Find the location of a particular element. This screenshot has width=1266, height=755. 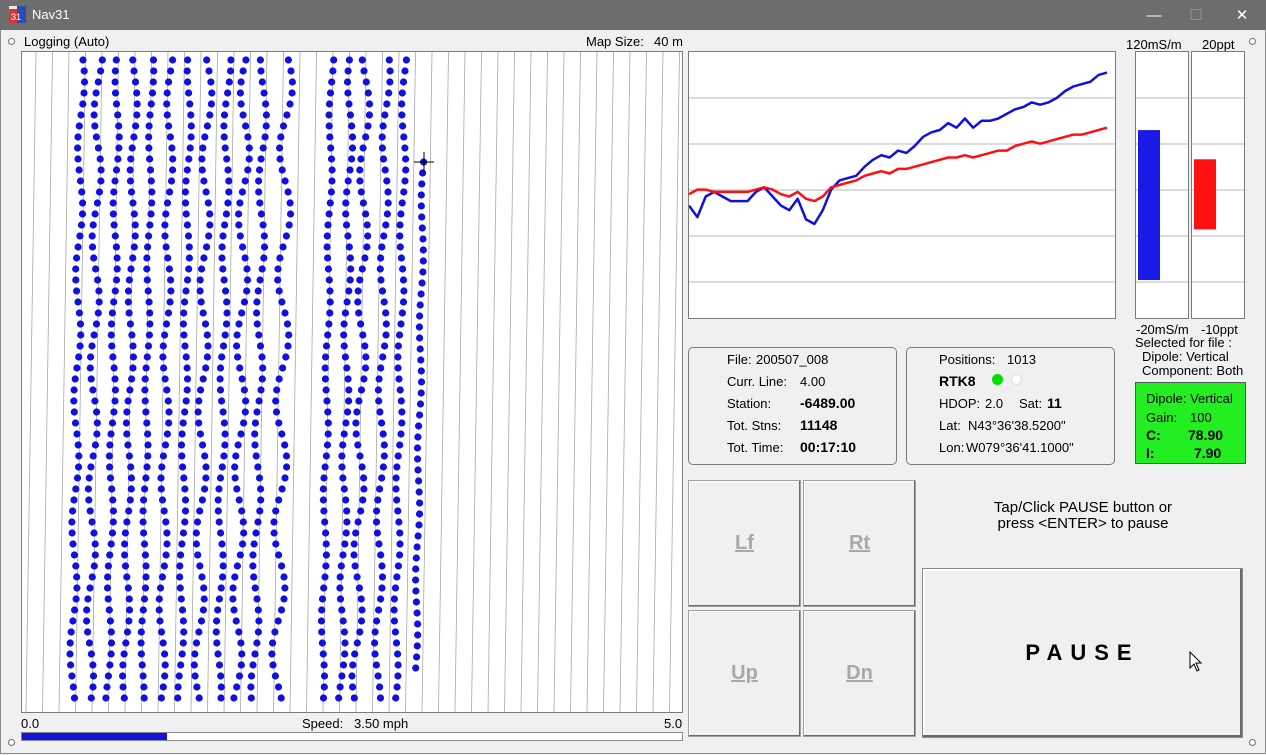

close-button: ✕ is located at coordinates (1242, 15).